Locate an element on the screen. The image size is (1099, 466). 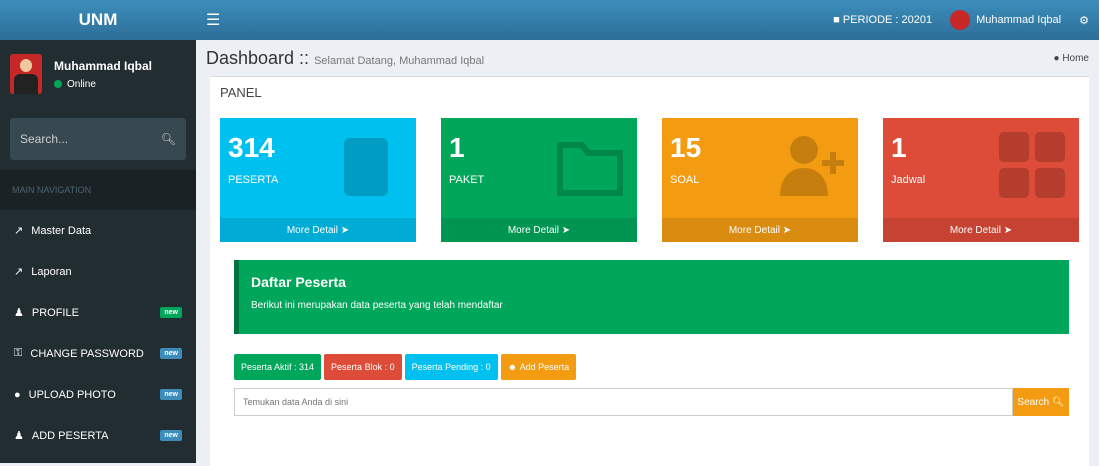
stat-card-paket: 1PAKETMore Detail ➤ is located at coordinates (539, 180).